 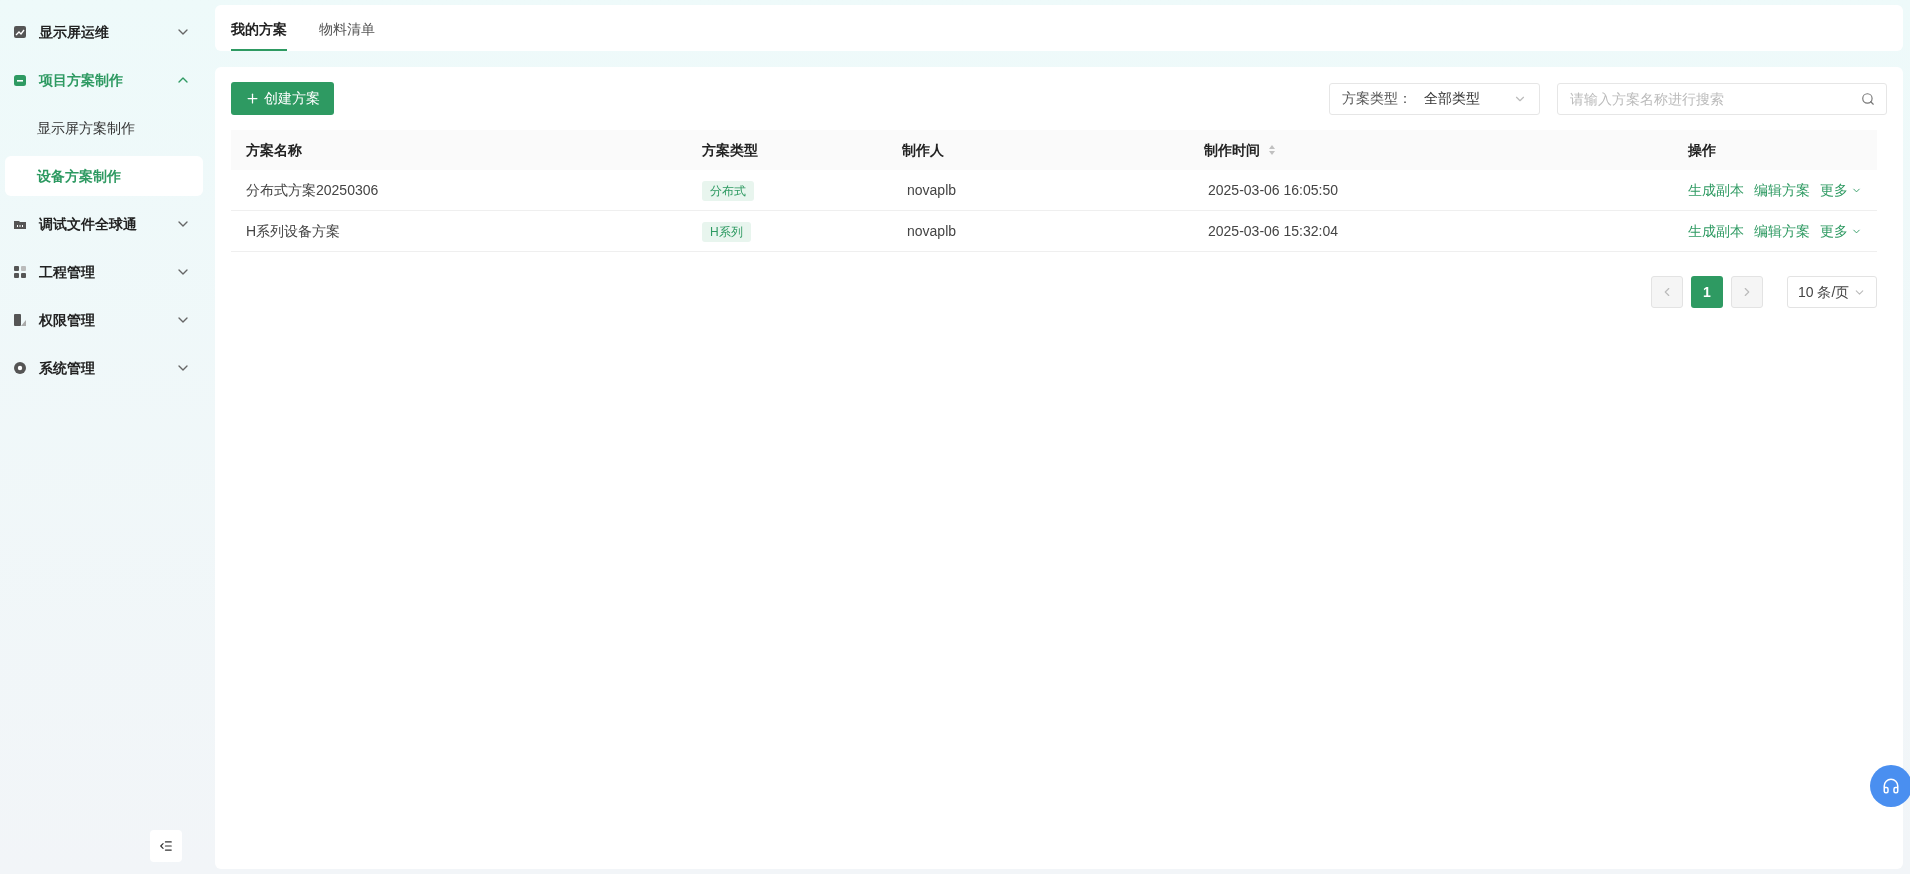 What do you see at coordinates (1232, 150) in the screenshot?
I see `column-header: 制作时间` at bounding box center [1232, 150].